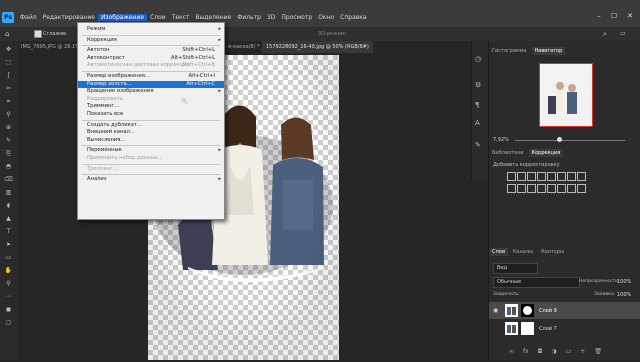 The image size is (640, 362). I want to click on hand-icon: ✋, so click(8, 271).